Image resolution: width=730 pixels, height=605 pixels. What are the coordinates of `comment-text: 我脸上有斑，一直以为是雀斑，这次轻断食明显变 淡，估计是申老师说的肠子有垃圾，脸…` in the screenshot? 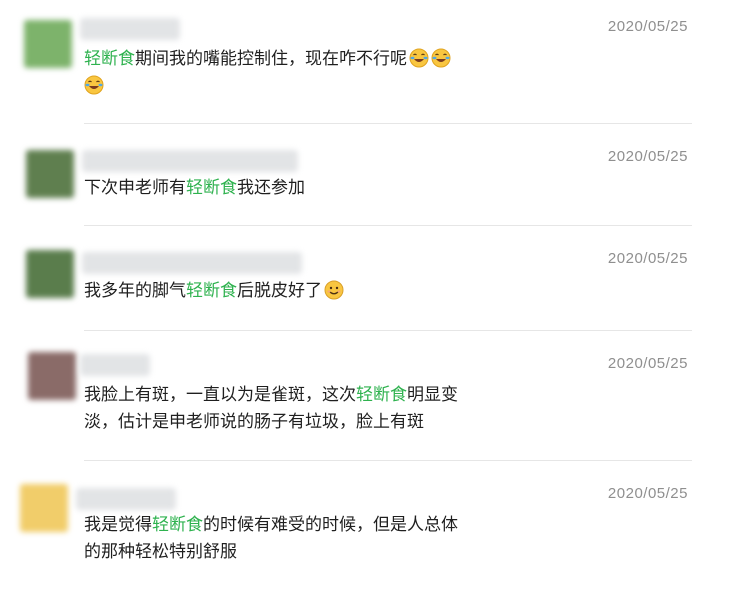 It's located at (304, 409).